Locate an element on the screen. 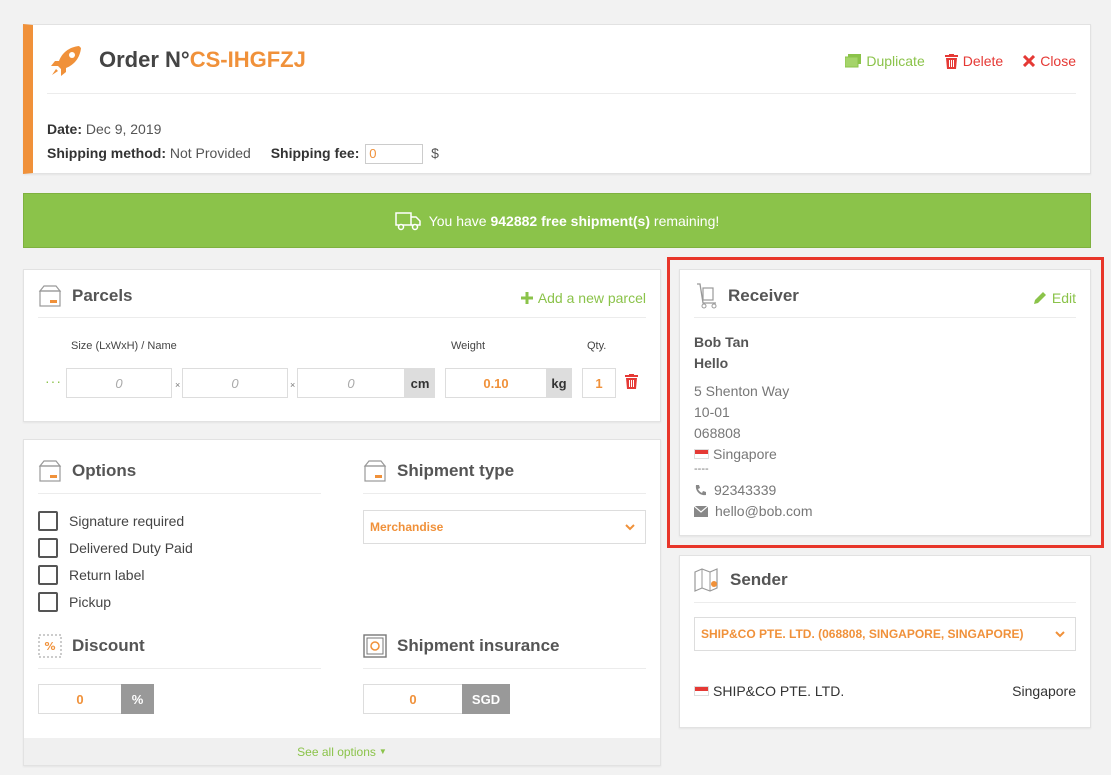 The width and height of the screenshot is (1111, 775). option-signature-required: Signature required is located at coordinates (111, 521).